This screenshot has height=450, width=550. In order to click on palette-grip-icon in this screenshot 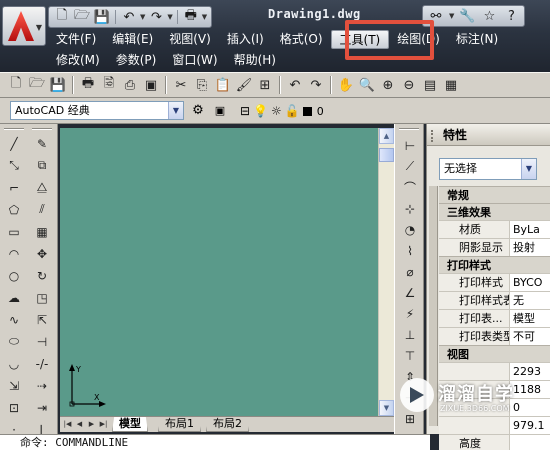, I will do `click(434, 136)`.